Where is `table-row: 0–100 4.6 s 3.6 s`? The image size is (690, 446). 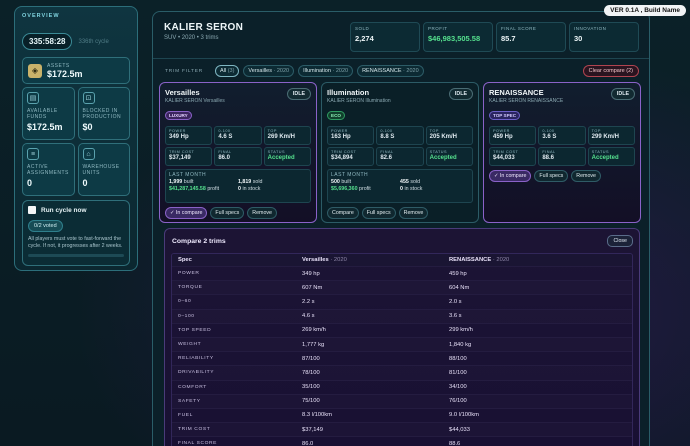
table-row: 0–100 4.6 s 3.6 s is located at coordinates (402, 317).